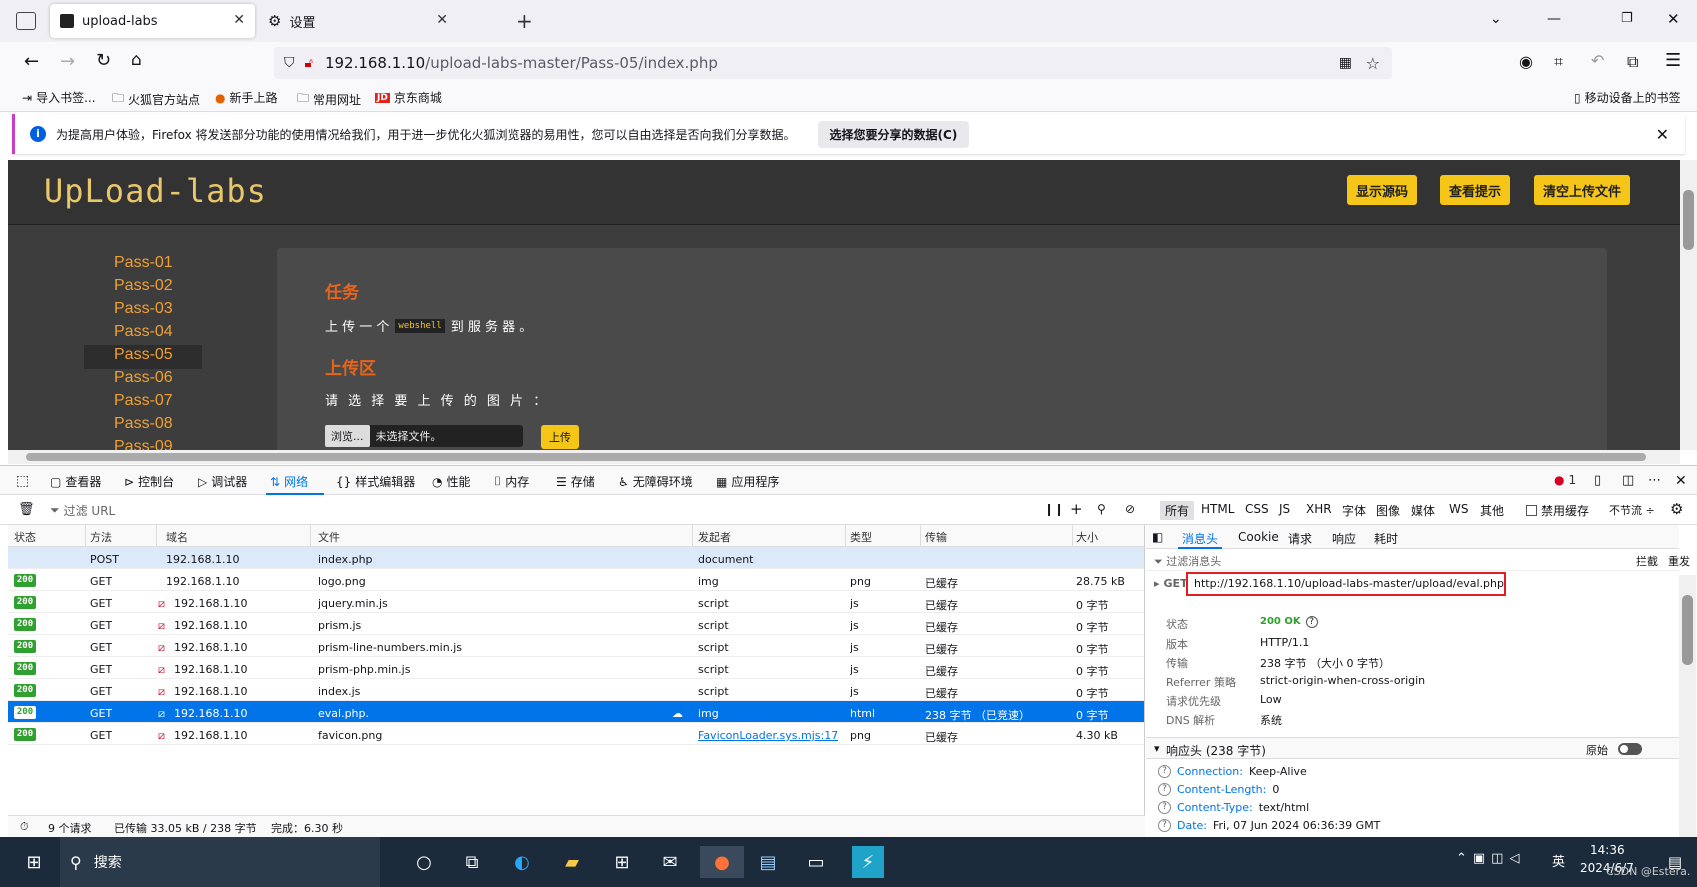 This screenshot has height=887, width=1697. Describe the element at coordinates (309, 63) in the screenshot. I see `insecure-lock-icon: 🔓︎` at that location.